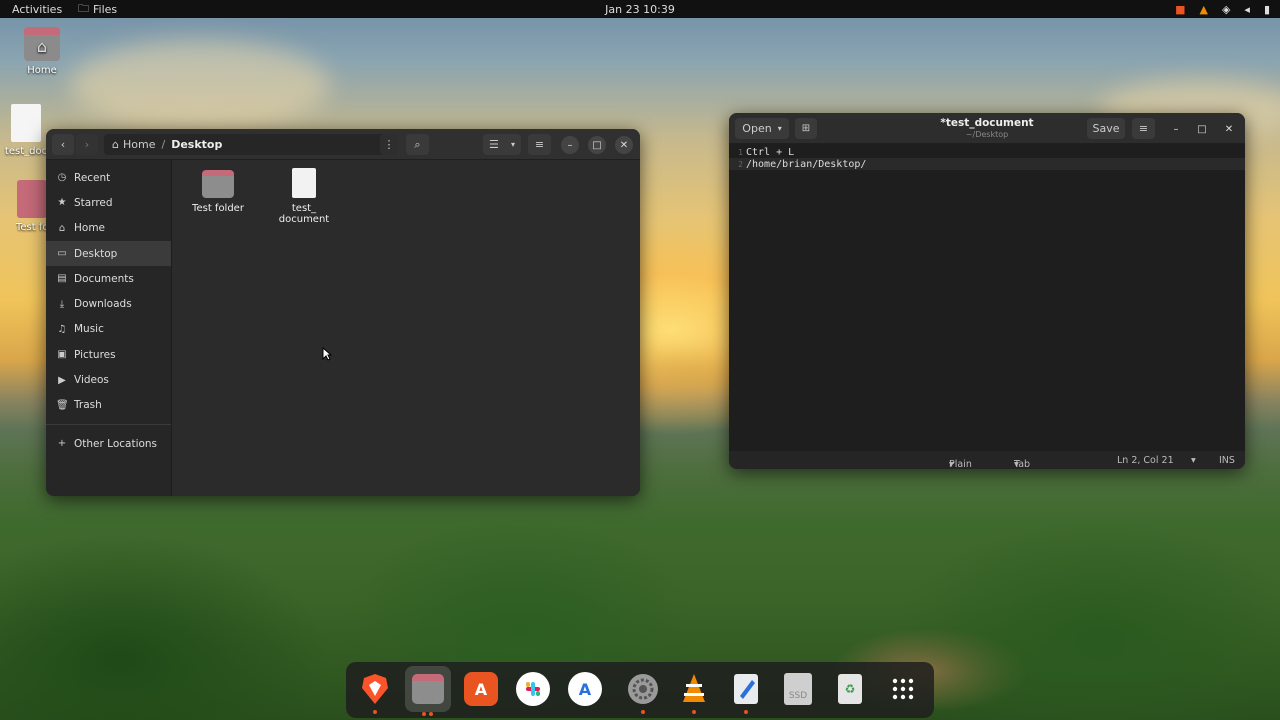 This screenshot has height=720, width=1280. What do you see at coordinates (116, 443) in the screenshot?
I see `sidebar-item-label: Other Locations` at bounding box center [116, 443].